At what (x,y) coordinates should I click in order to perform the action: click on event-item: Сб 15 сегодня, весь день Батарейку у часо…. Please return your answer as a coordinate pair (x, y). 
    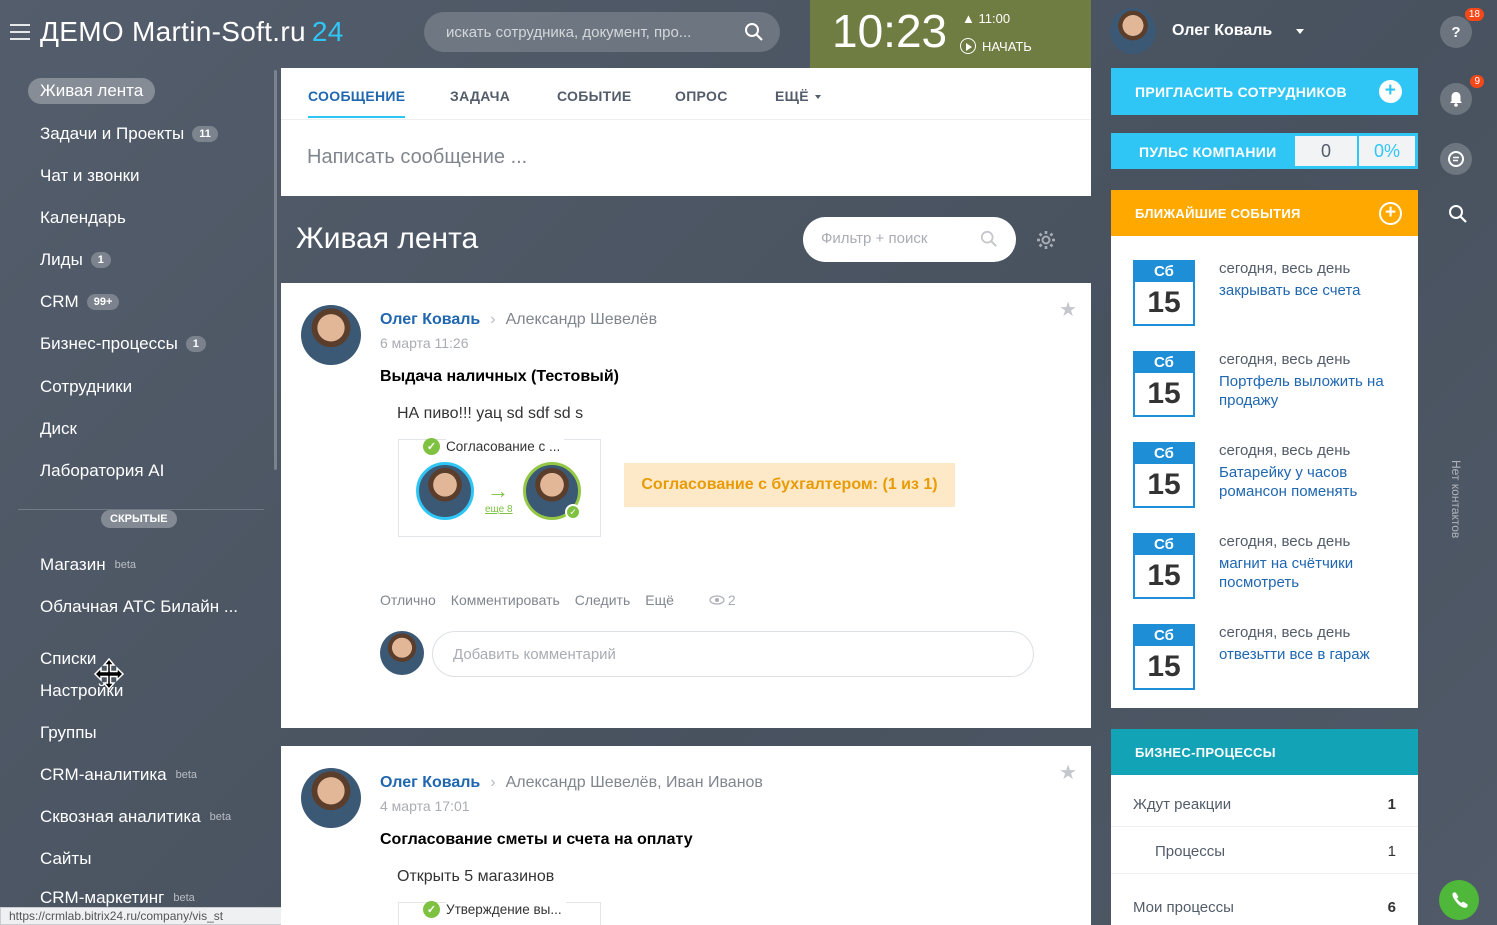
    Looking at the image, I should click on (1264, 482).